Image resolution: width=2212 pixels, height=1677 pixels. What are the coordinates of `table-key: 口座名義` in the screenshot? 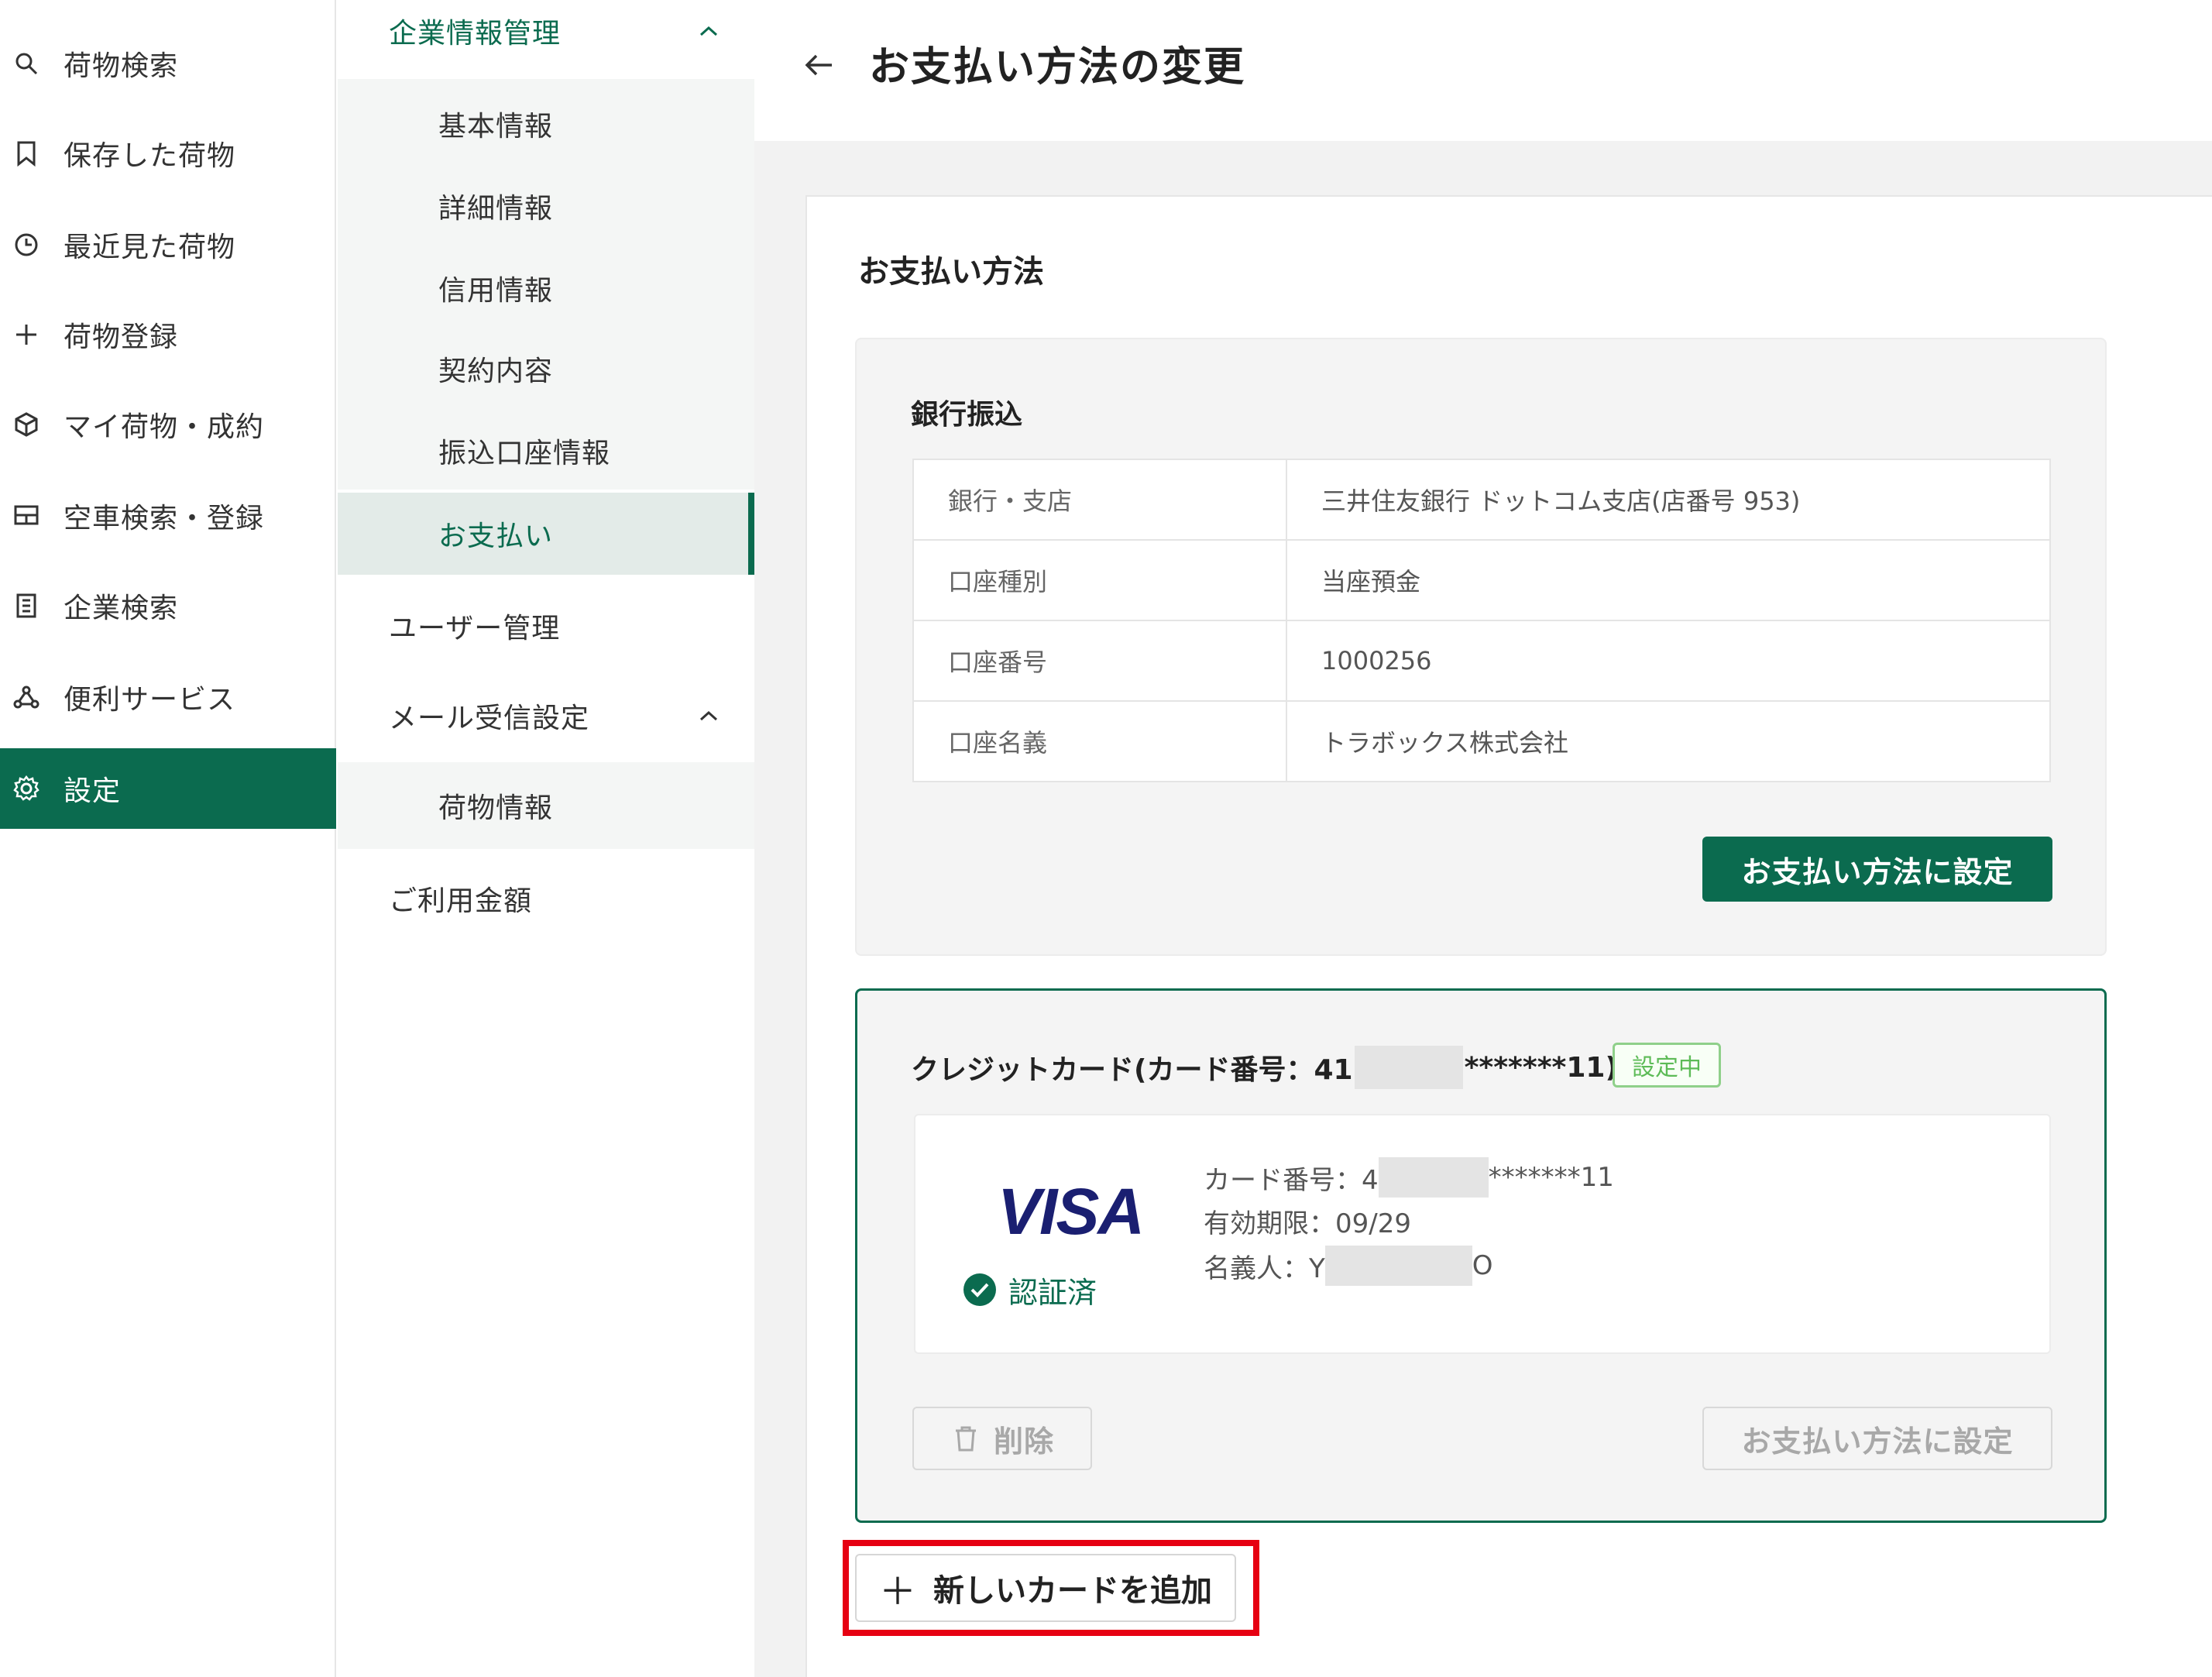 It's located at (1100, 741).